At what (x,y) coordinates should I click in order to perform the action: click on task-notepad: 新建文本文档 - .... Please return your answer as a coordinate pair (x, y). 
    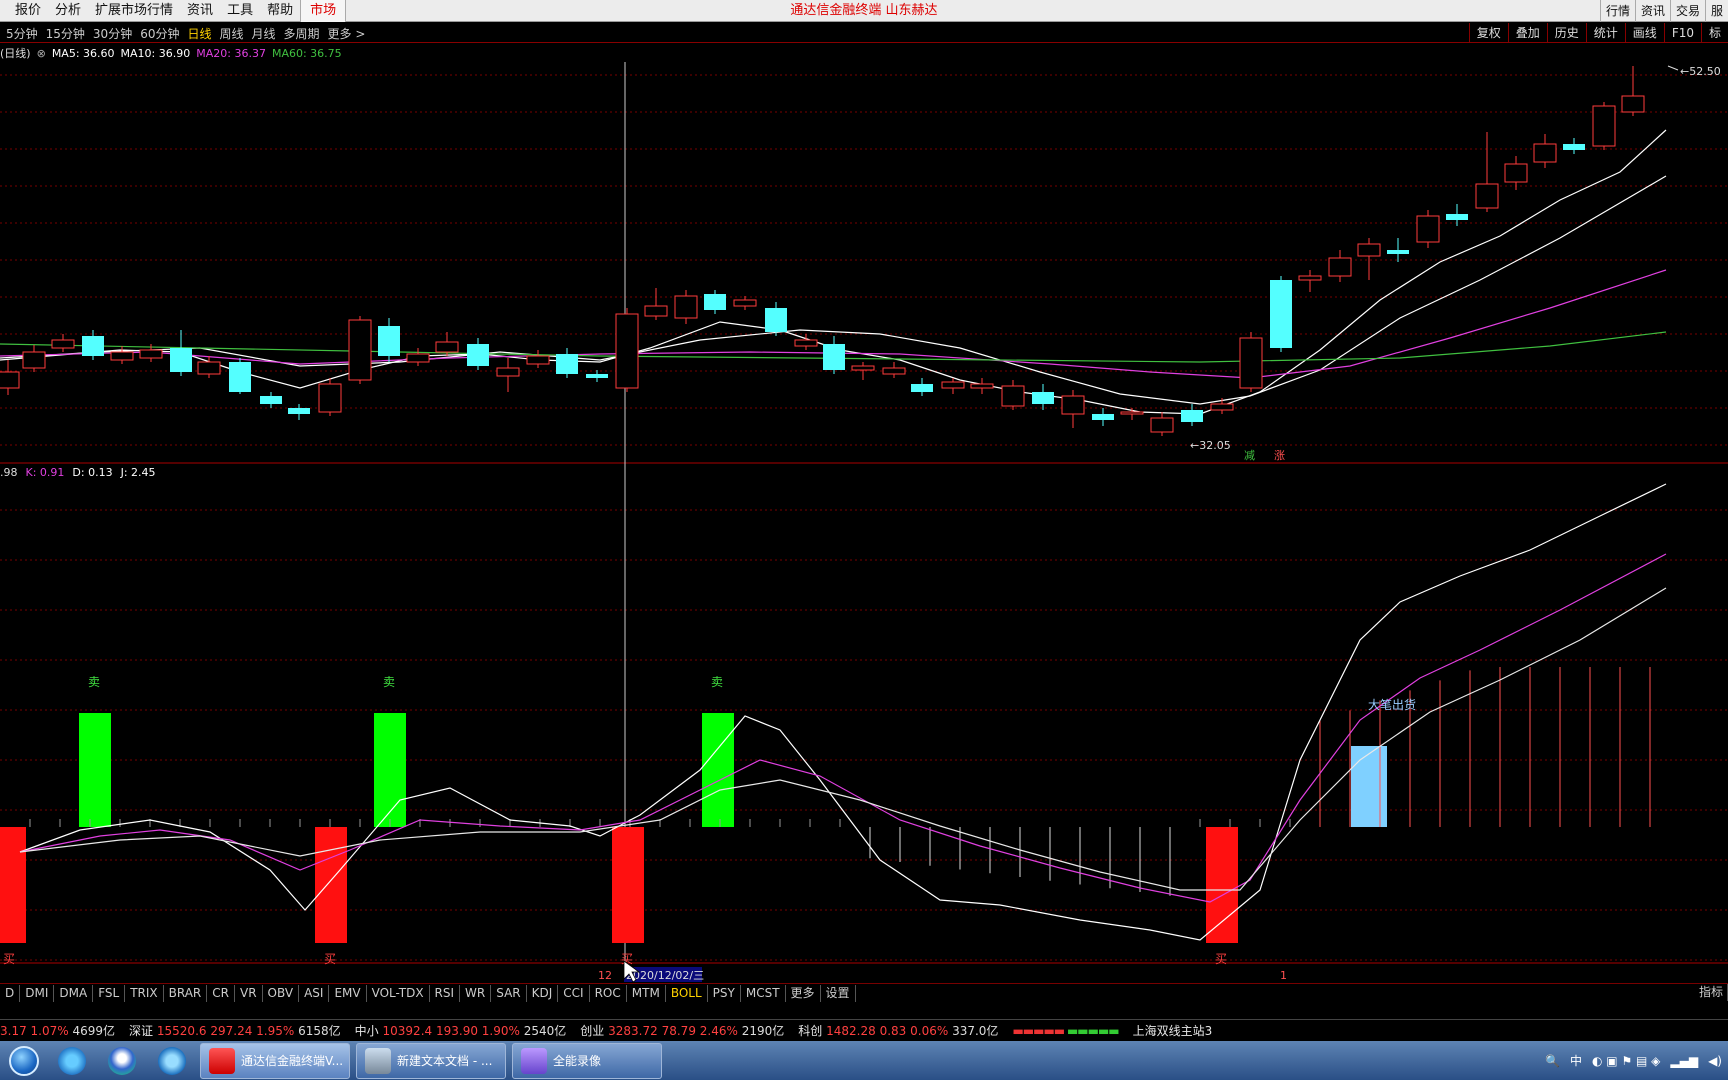
    Looking at the image, I should click on (431, 1060).